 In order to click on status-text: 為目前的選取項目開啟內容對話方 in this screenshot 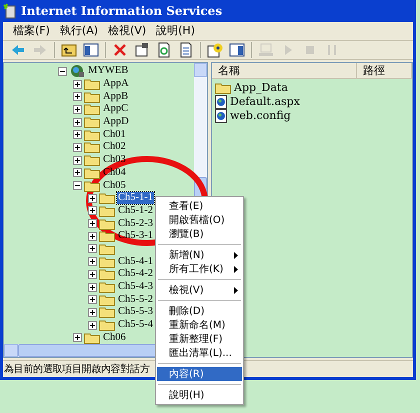, I will do `click(77, 369)`.